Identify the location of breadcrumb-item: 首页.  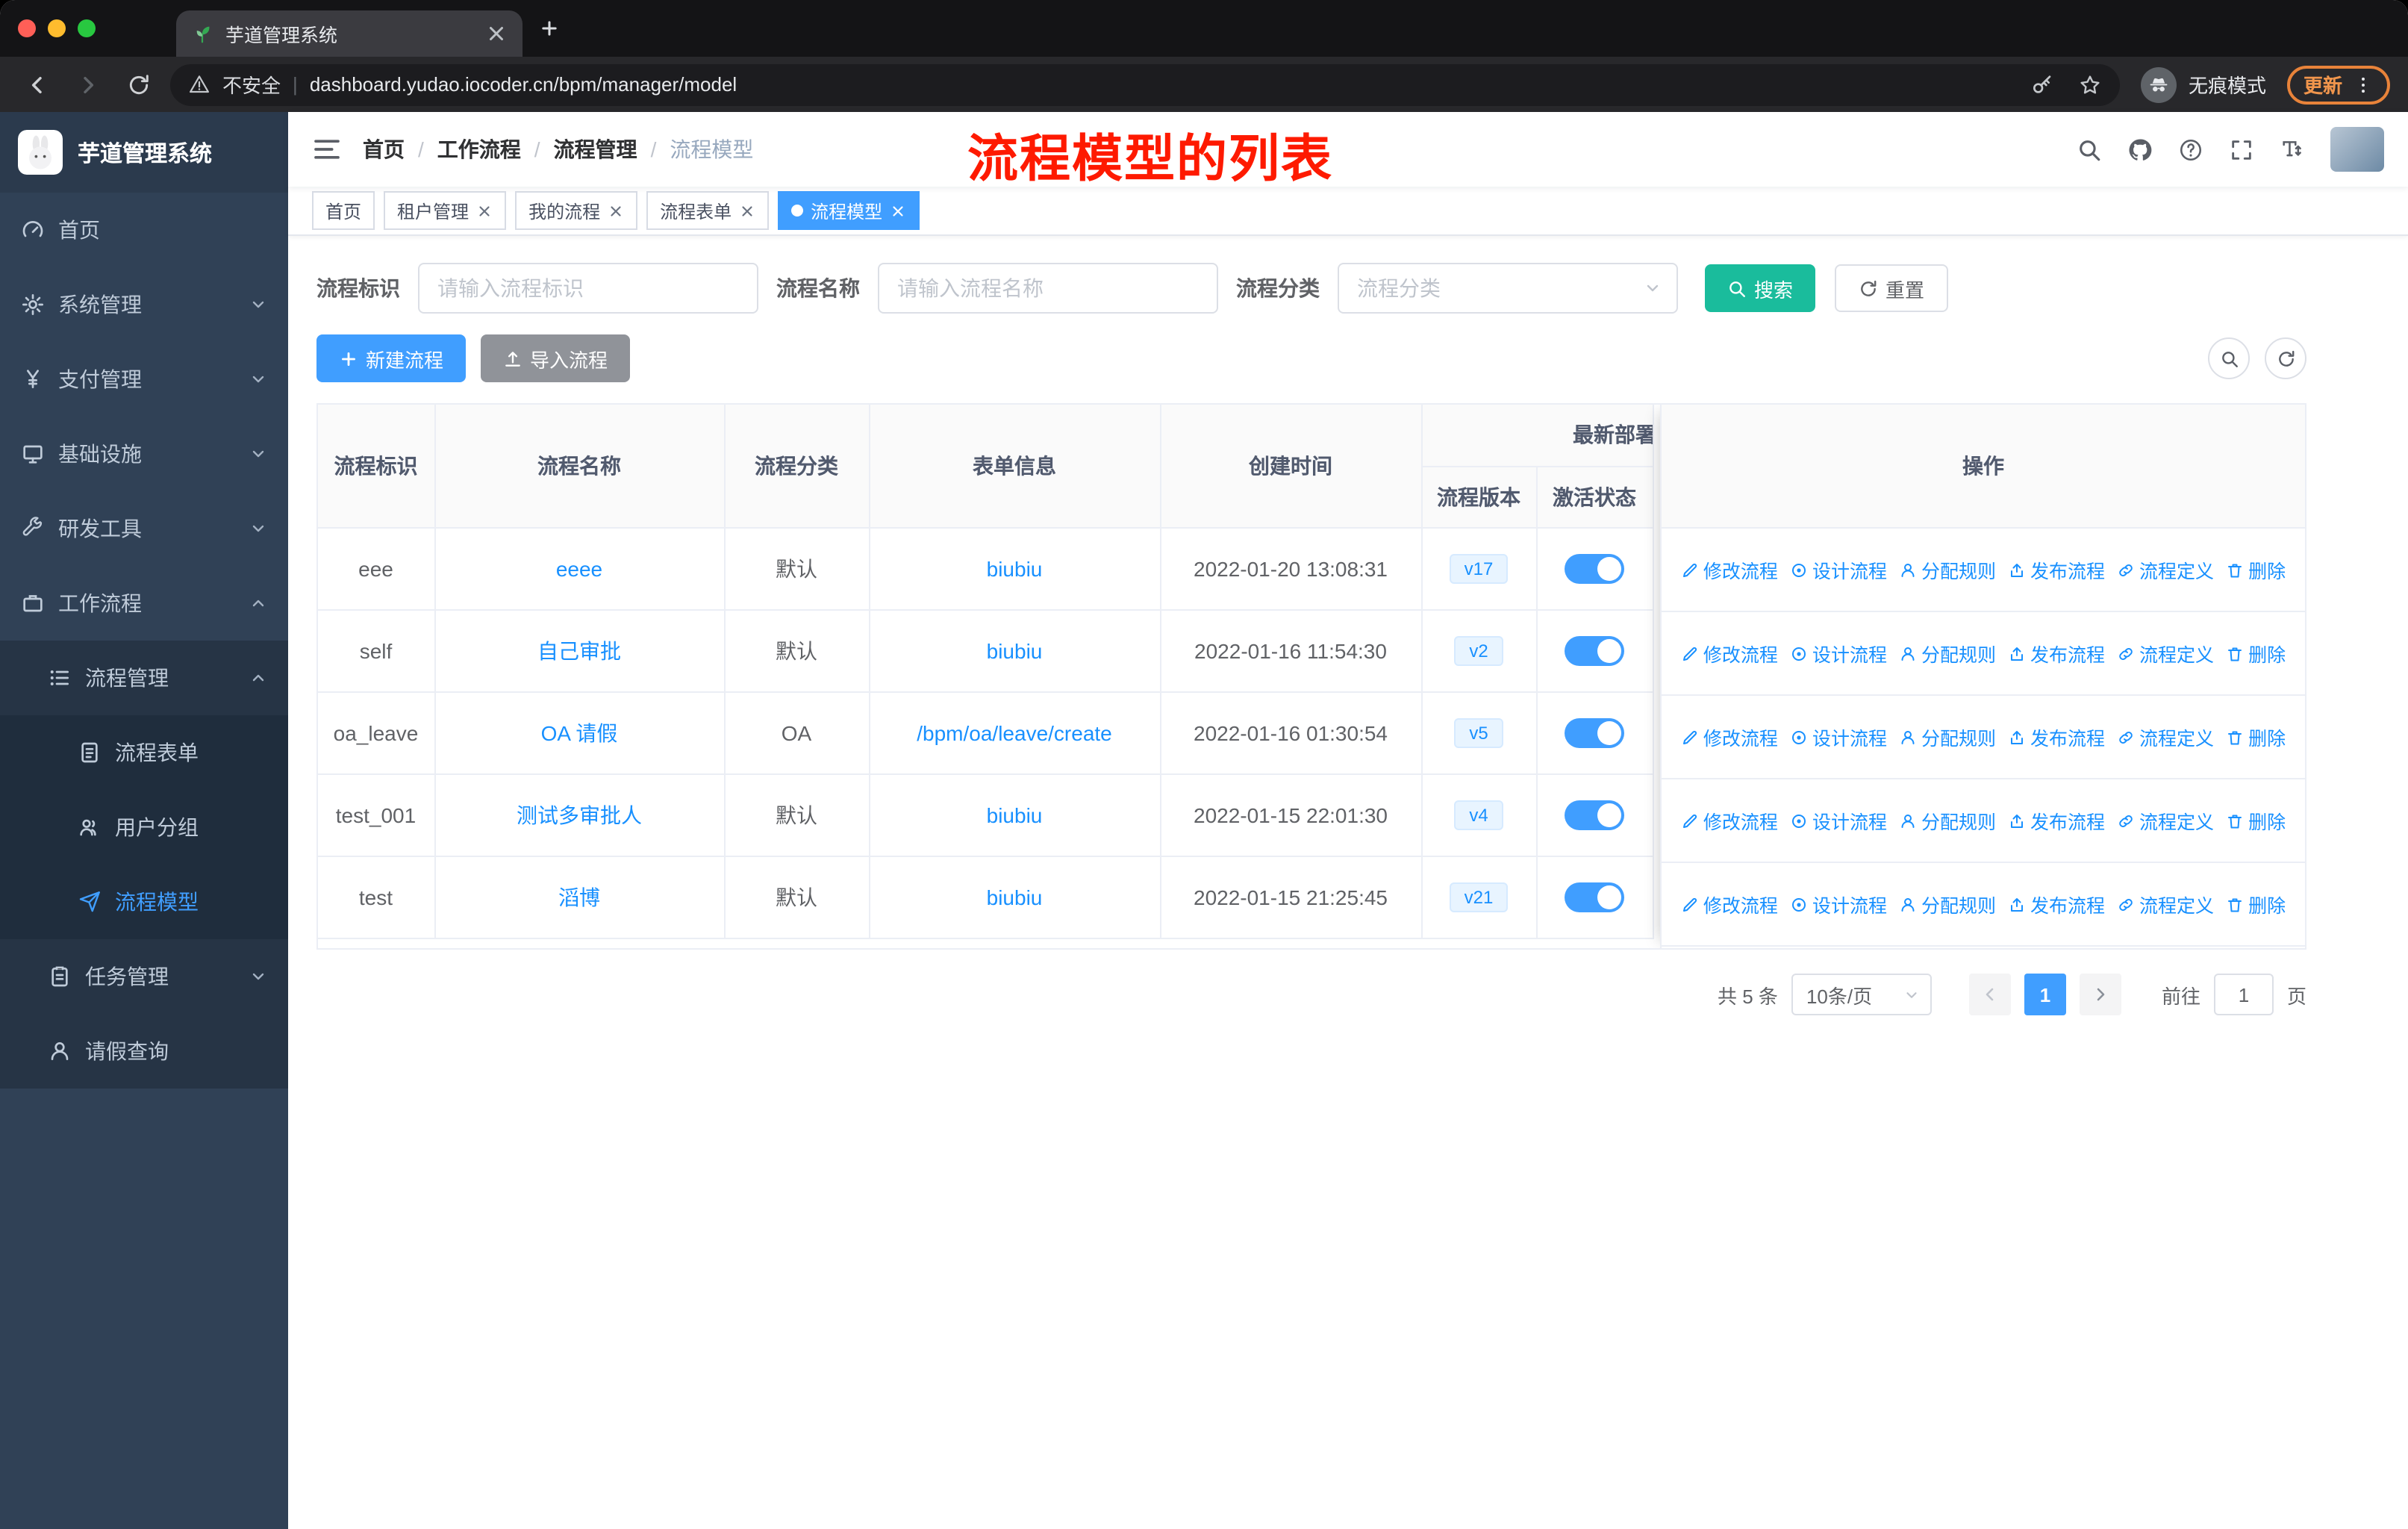
(384, 149).